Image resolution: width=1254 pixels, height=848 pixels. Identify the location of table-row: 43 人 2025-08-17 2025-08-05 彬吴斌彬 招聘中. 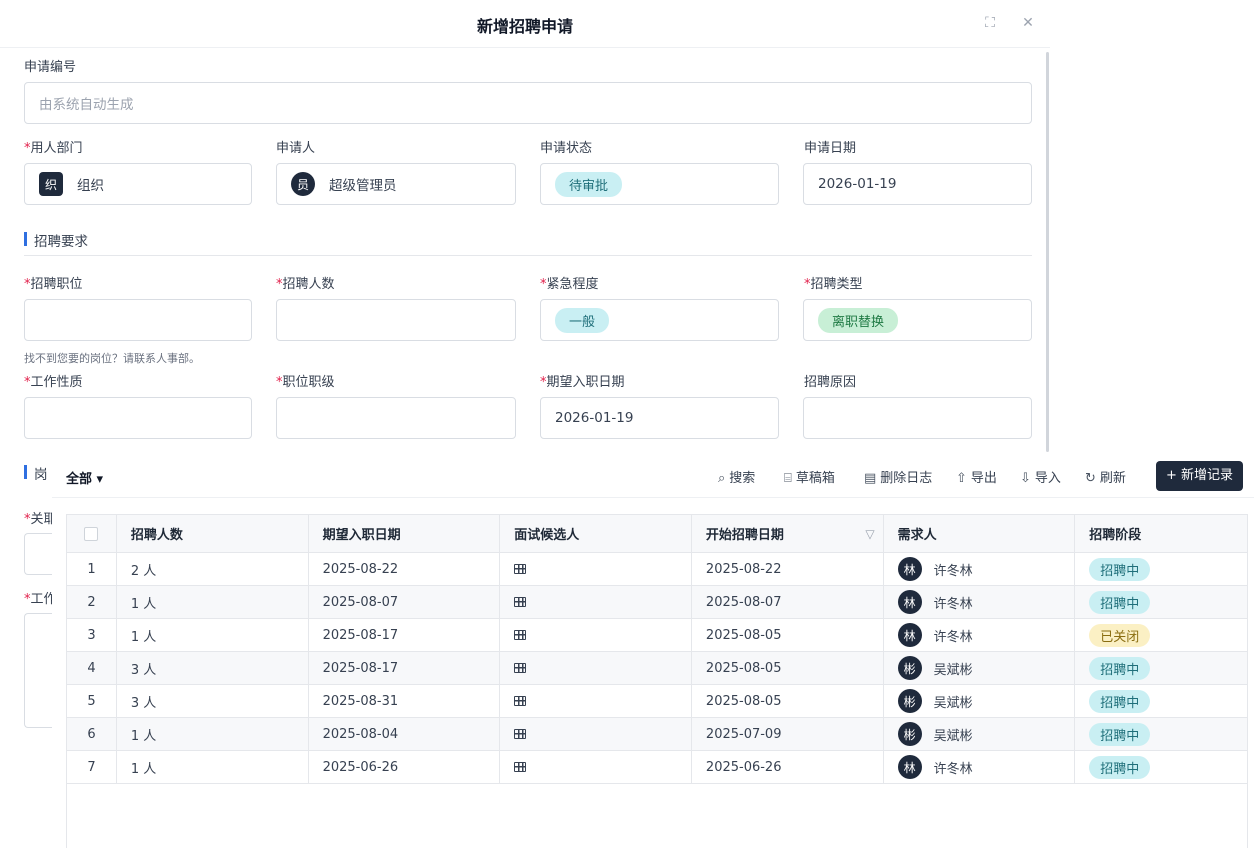
(657, 668).